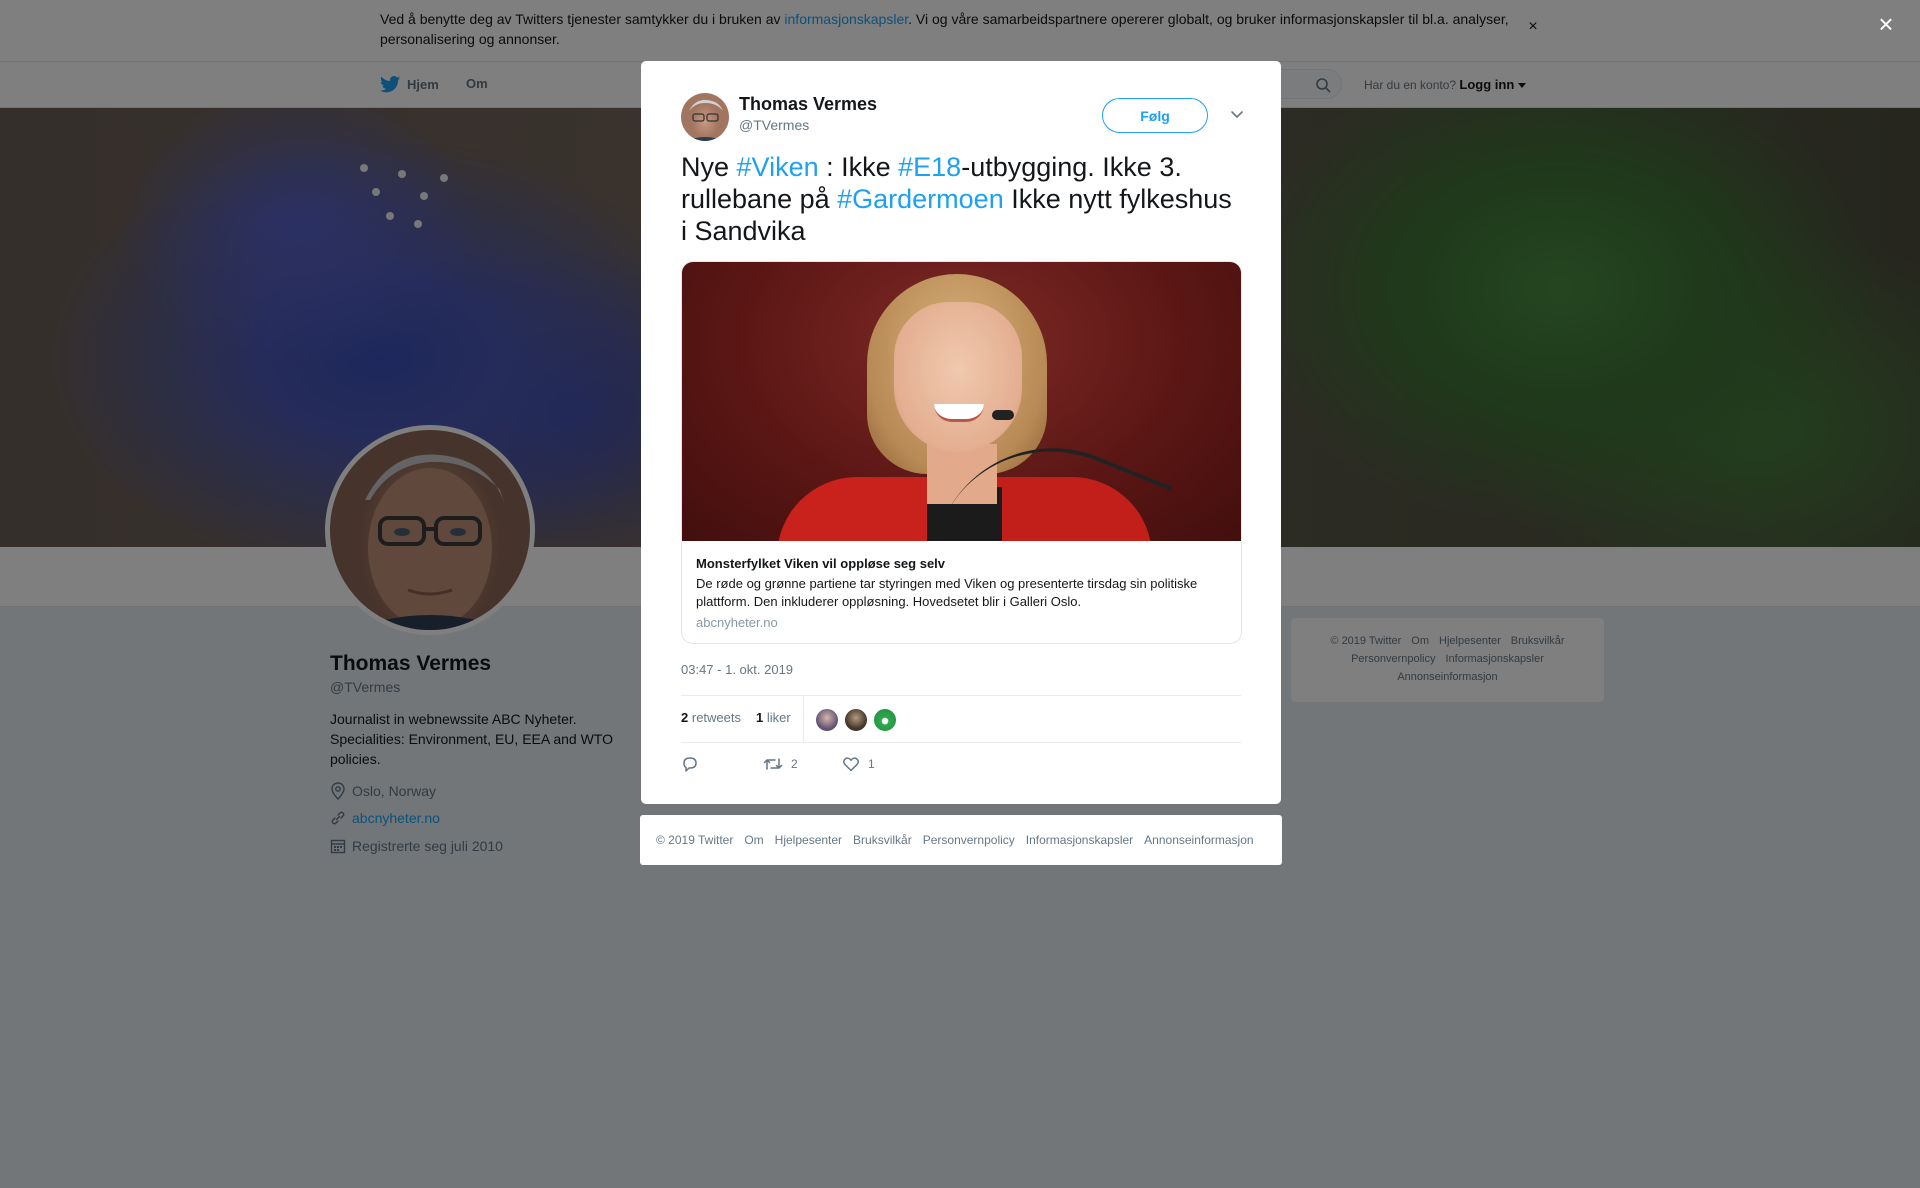 This screenshot has height=1188, width=1920. Describe the element at coordinates (929, 167) in the screenshot. I see `hashtag-e18: #E18` at that location.